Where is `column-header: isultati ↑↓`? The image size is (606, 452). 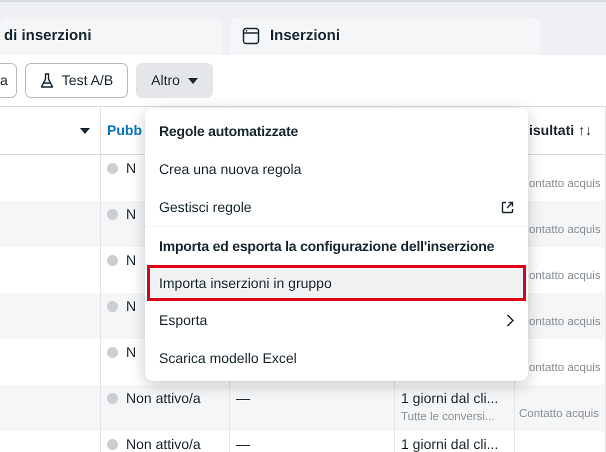 column-header: isultati ↑↓ is located at coordinates (564, 130).